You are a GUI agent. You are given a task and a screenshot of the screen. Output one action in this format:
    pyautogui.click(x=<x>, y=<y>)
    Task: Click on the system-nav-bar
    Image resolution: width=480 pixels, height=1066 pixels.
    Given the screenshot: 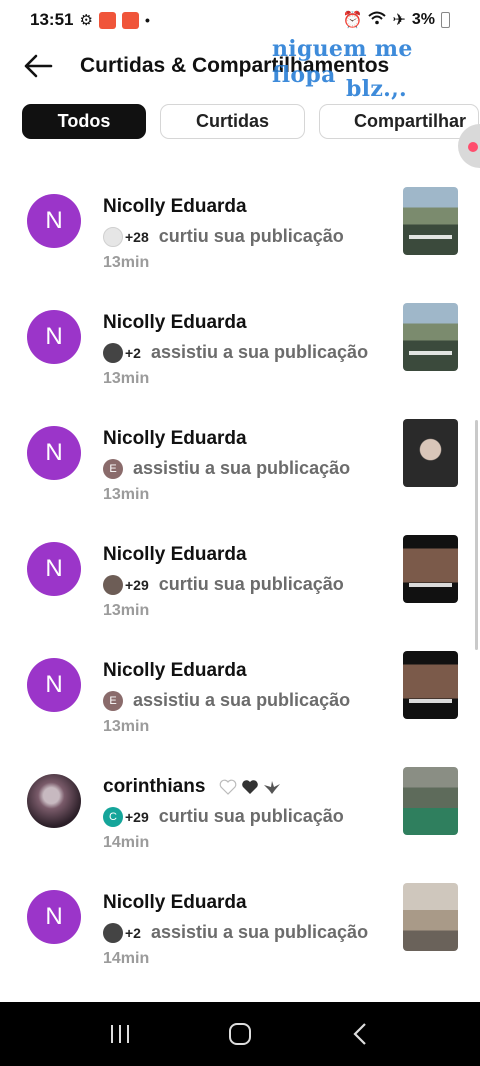 What is the action you would take?
    pyautogui.click(x=240, y=1034)
    